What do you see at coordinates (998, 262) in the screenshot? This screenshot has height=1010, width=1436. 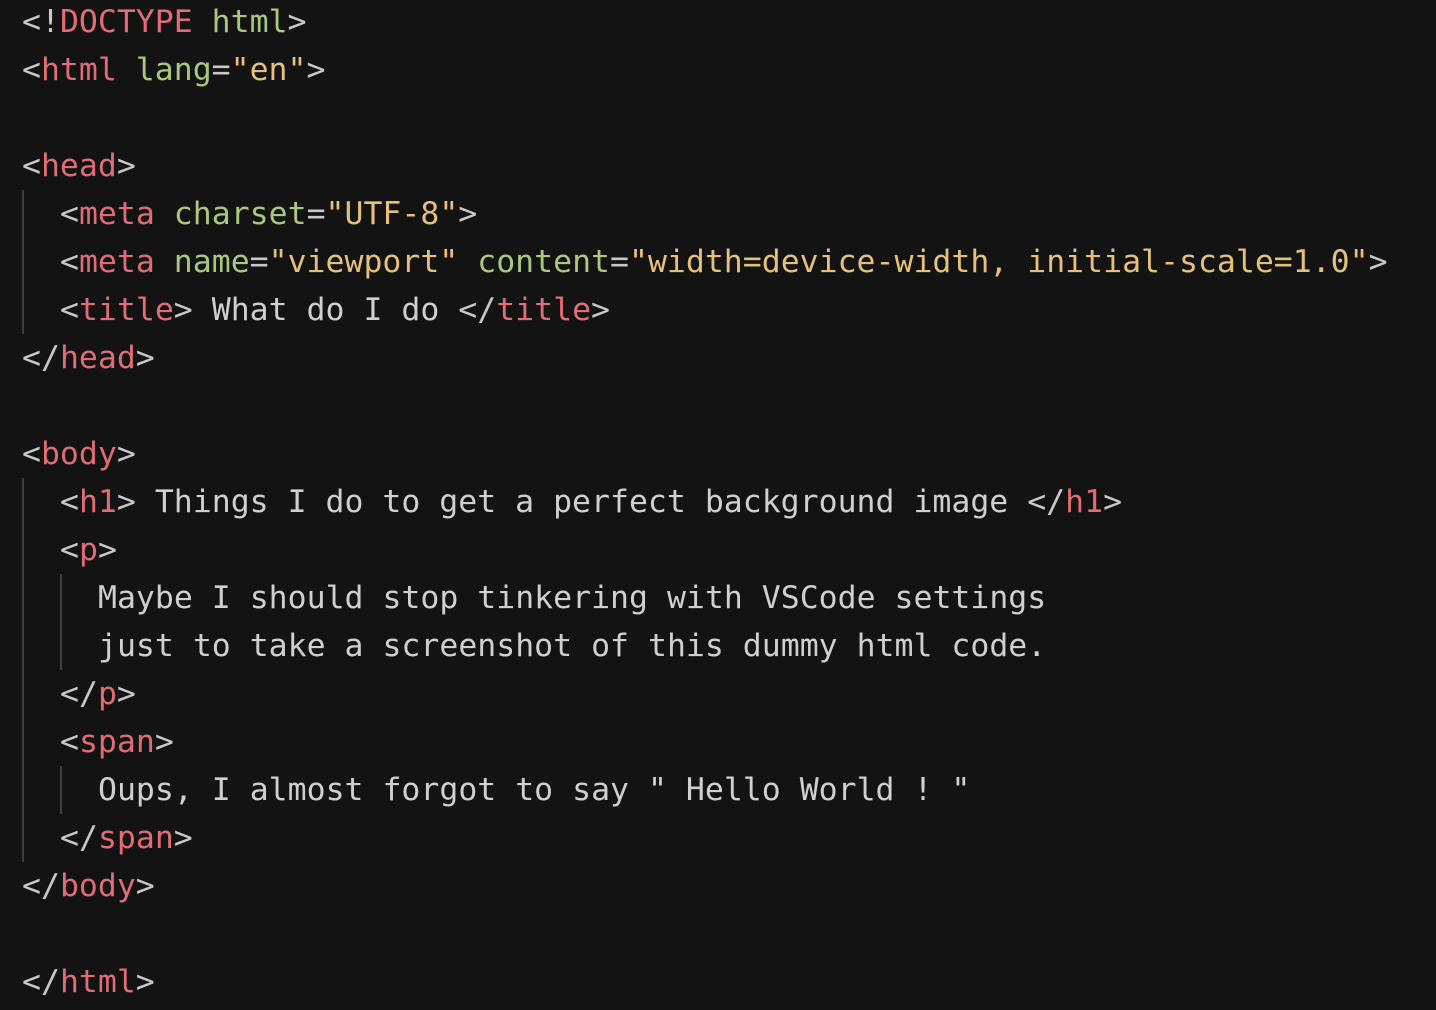 I see `content-value: "width=device-width, initial-scale=1.0"` at bounding box center [998, 262].